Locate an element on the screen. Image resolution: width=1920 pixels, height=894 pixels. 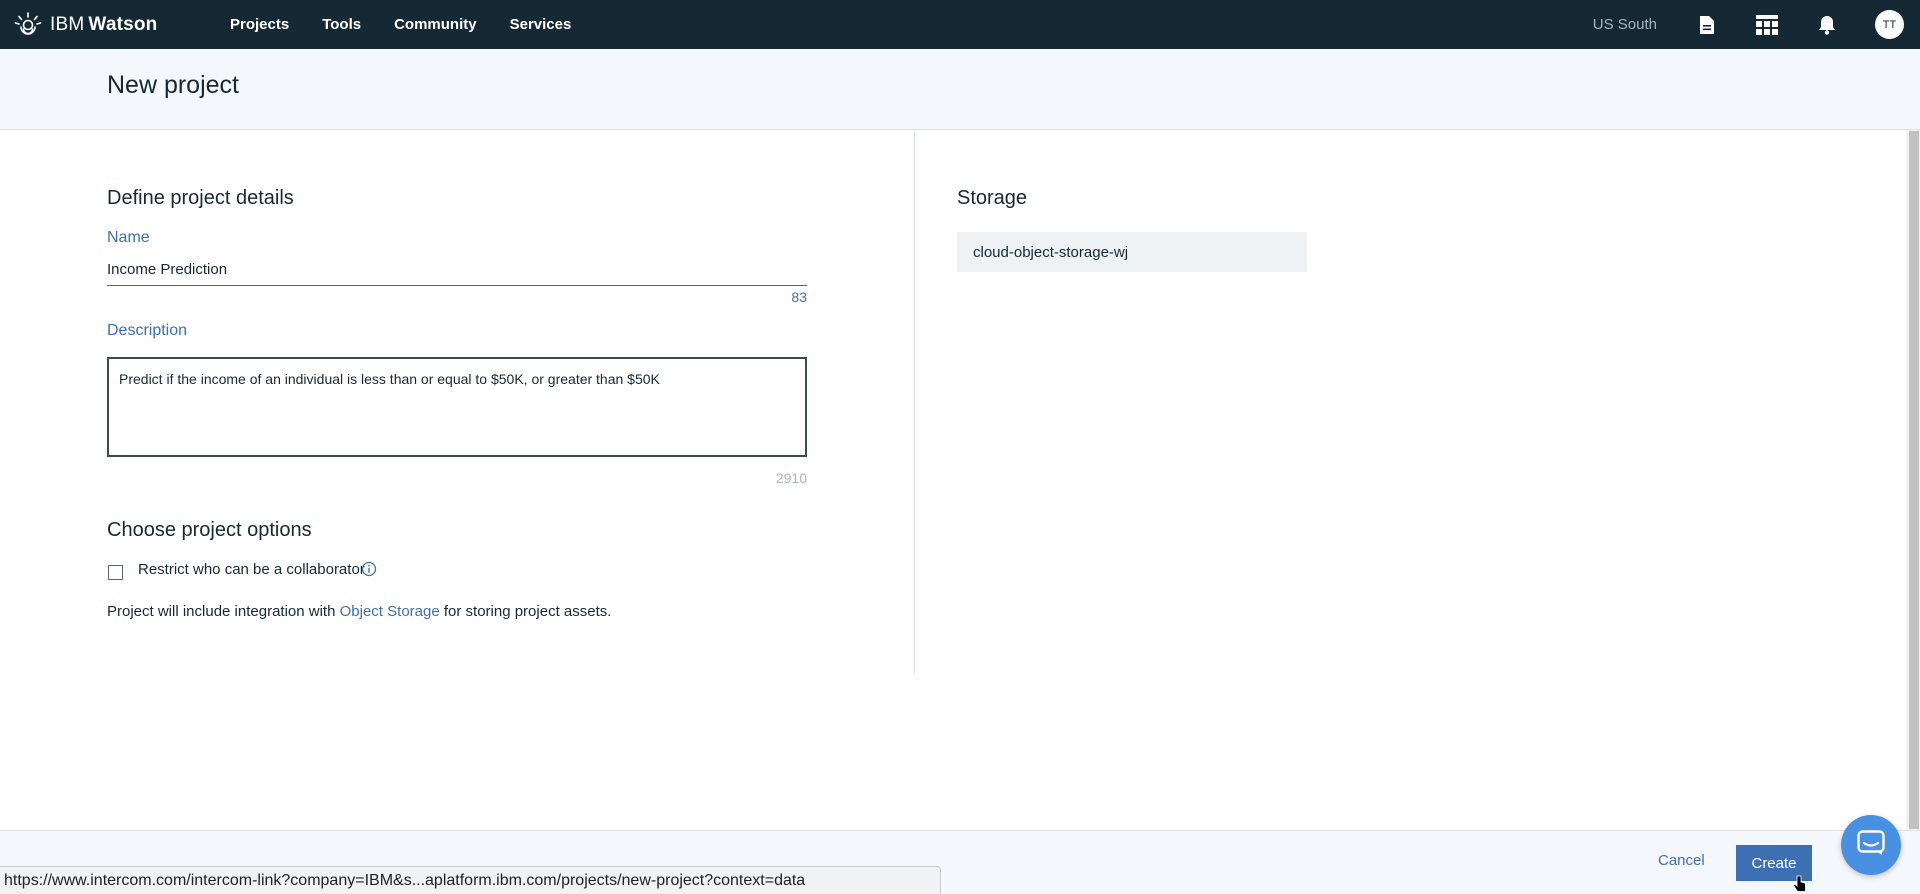
name-label: Name is located at coordinates (128, 237).